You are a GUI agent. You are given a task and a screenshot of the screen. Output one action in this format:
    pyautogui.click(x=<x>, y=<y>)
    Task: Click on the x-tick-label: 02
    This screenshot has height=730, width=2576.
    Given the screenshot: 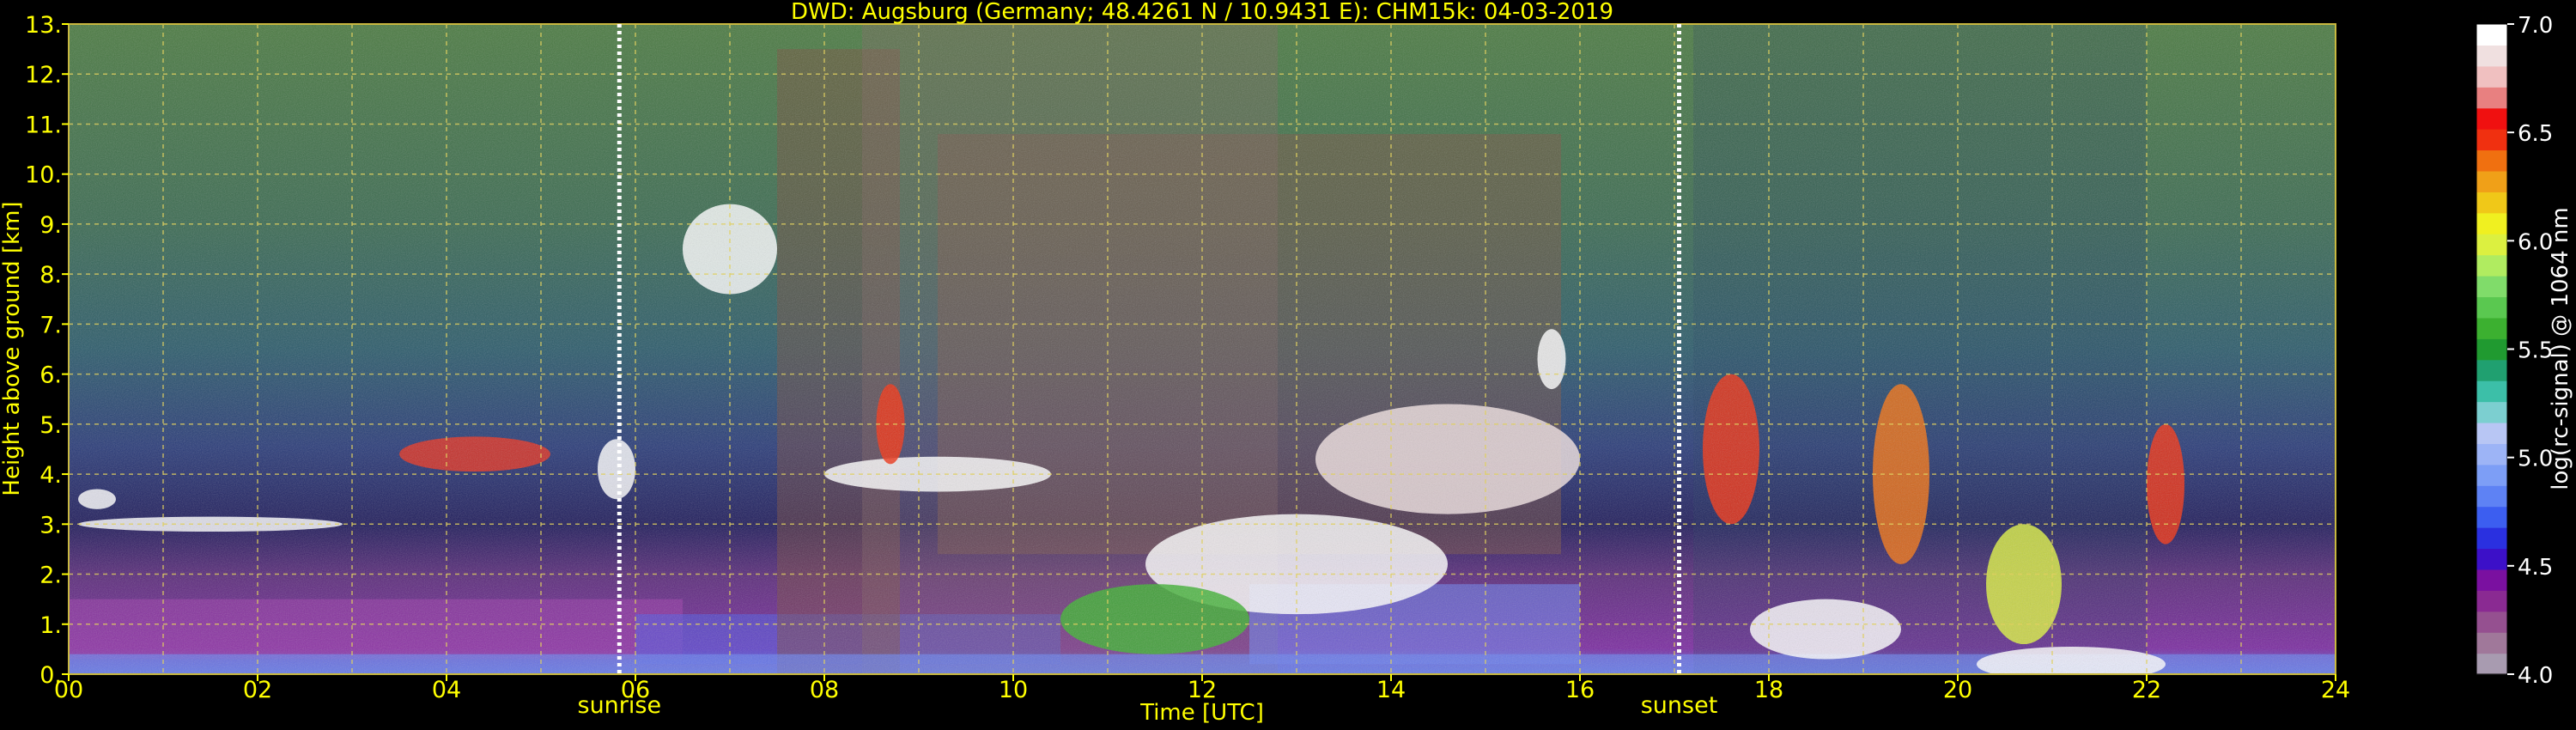 What is the action you would take?
    pyautogui.click(x=258, y=690)
    